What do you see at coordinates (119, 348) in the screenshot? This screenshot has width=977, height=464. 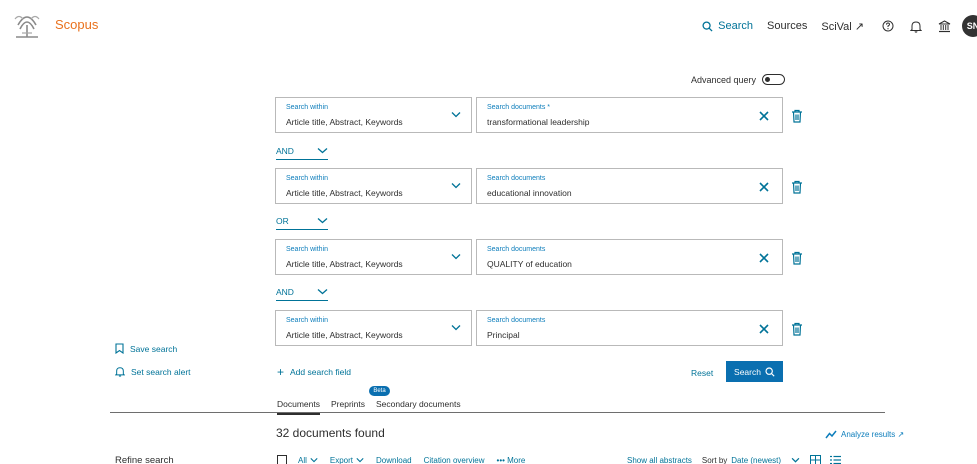 I see `bookmark-icon` at bounding box center [119, 348].